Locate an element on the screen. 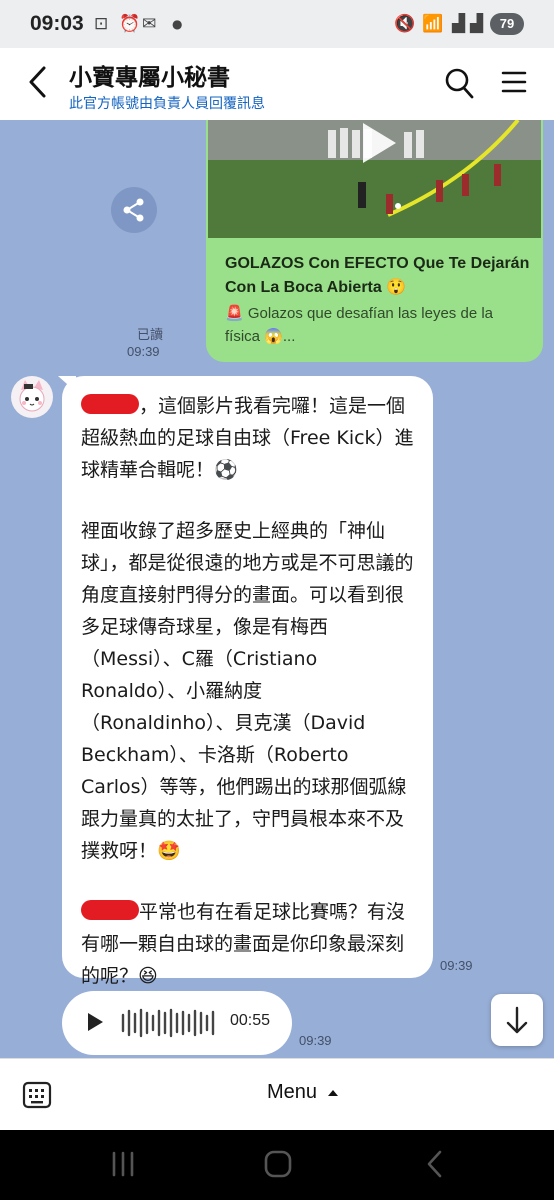 Image resolution: width=554 pixels, height=1200 pixels. sent-time: 09:39 is located at coordinates (143, 351).